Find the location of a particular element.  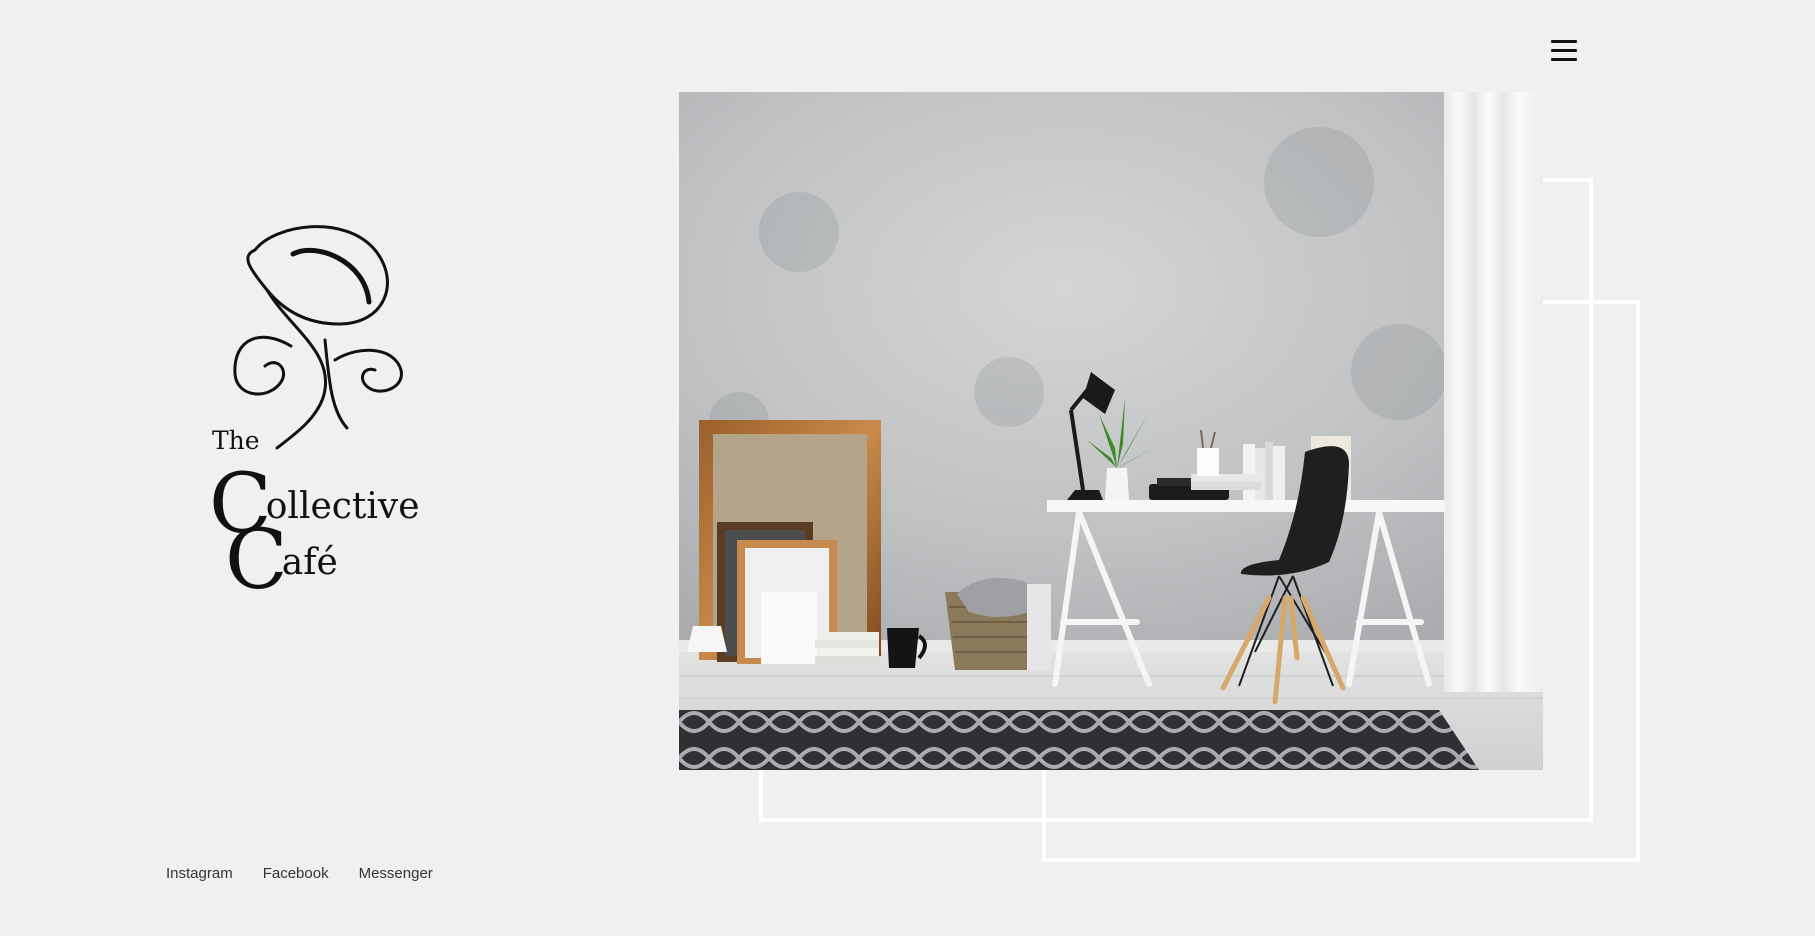

cafe-logo: The Collective Café is located at coordinates (325, 411).